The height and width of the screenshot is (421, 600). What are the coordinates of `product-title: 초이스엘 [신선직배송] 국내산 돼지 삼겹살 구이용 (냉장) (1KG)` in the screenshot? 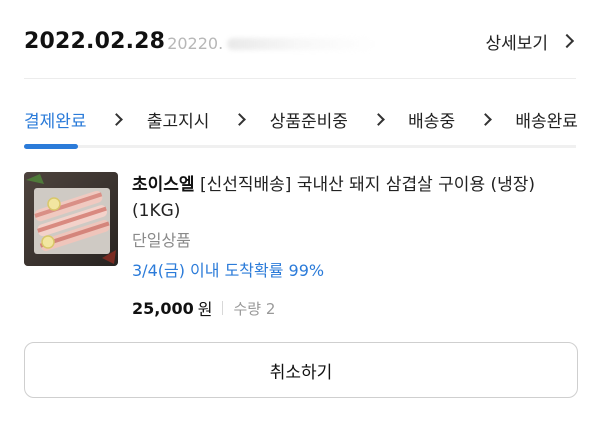 It's located at (354, 198).